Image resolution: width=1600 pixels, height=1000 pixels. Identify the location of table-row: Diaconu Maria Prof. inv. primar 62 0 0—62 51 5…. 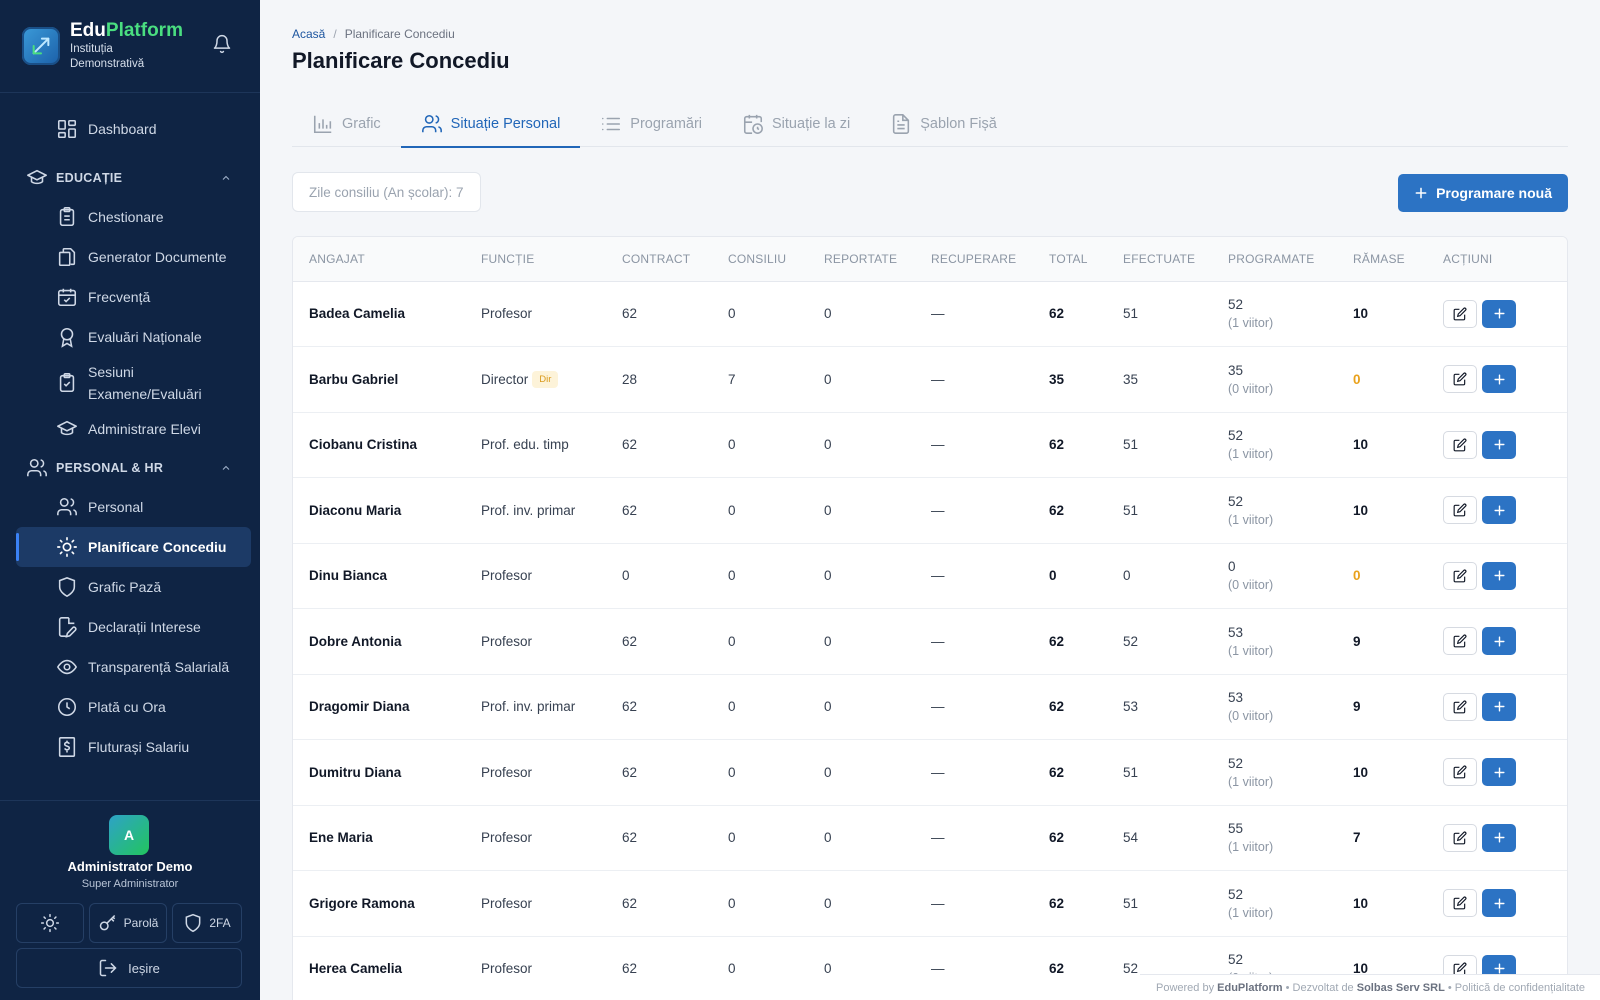
(930, 510).